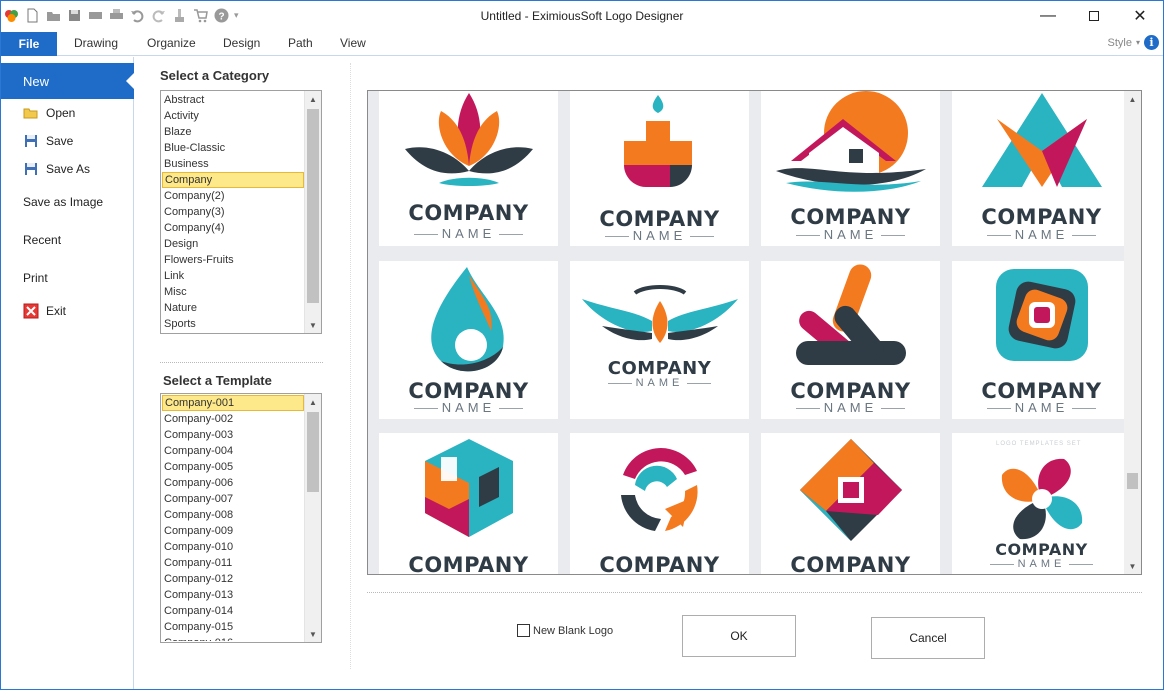 The height and width of the screenshot is (690, 1164). I want to click on menu-save-as-image: Save as Image, so click(52, 202).